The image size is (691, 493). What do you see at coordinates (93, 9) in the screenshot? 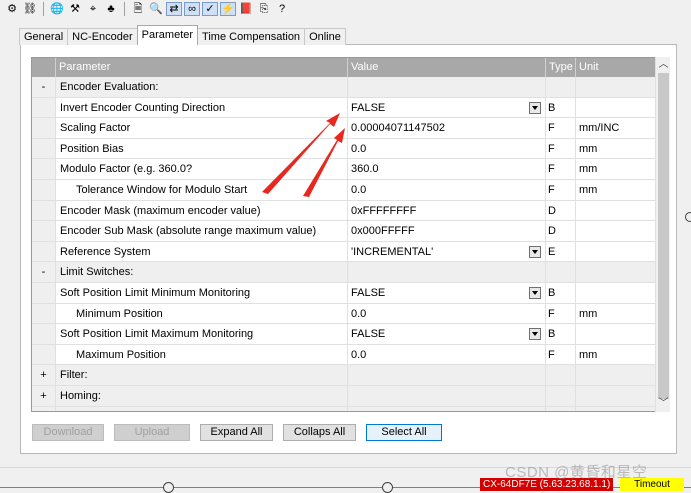
I see `scope-icon: ⌖` at bounding box center [93, 9].